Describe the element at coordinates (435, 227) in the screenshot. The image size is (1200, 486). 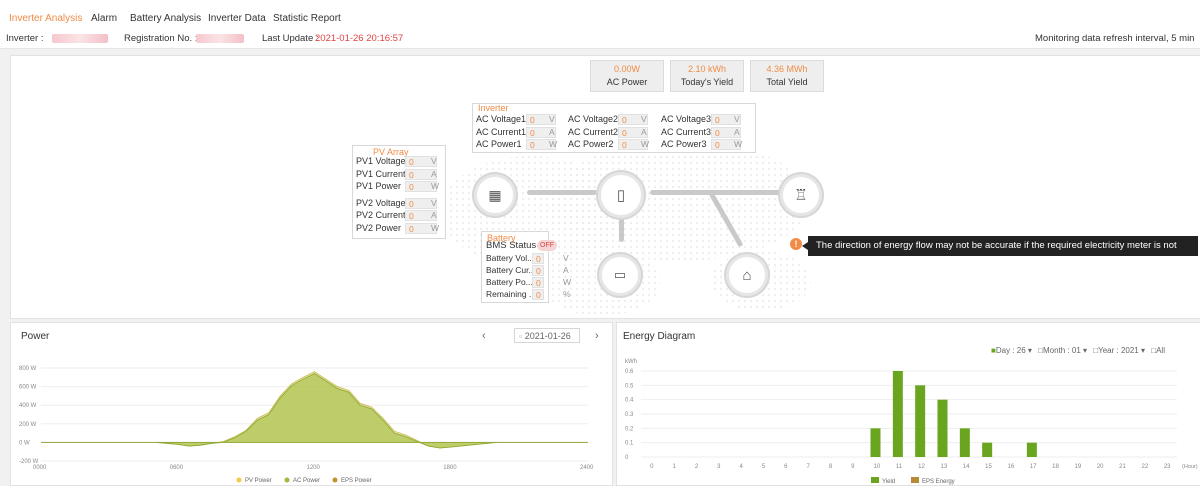
I see `pv-field-unit: W` at that location.